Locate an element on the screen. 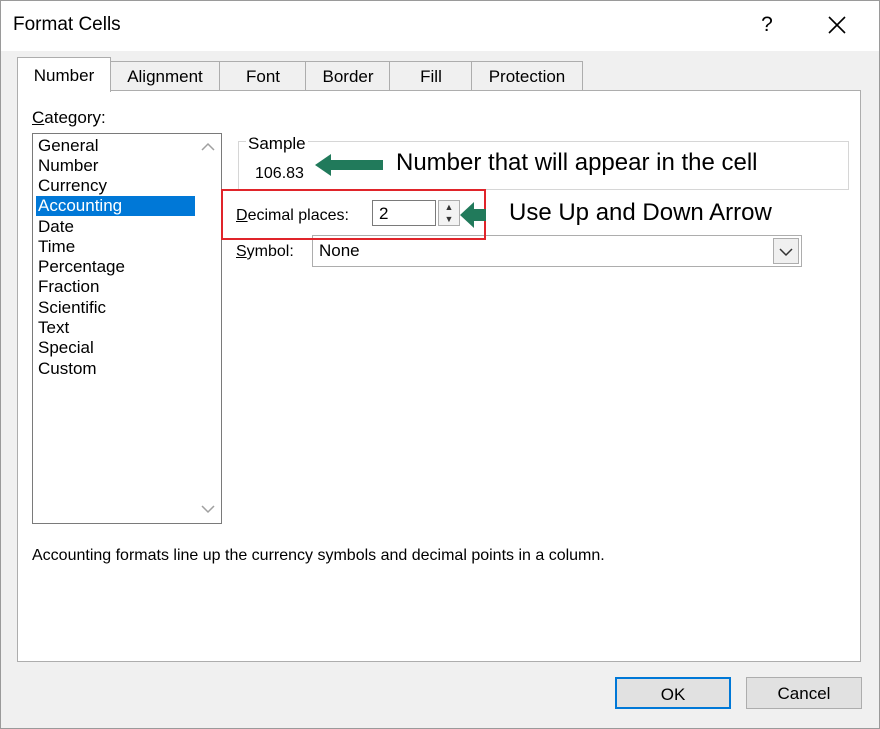  symbol-label: Symbol: is located at coordinates (265, 251).